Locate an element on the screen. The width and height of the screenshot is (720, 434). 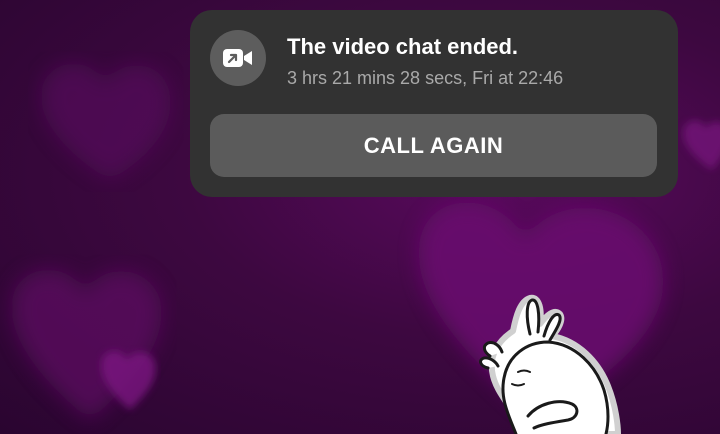
bunny-sticker is located at coordinates (548, 360).